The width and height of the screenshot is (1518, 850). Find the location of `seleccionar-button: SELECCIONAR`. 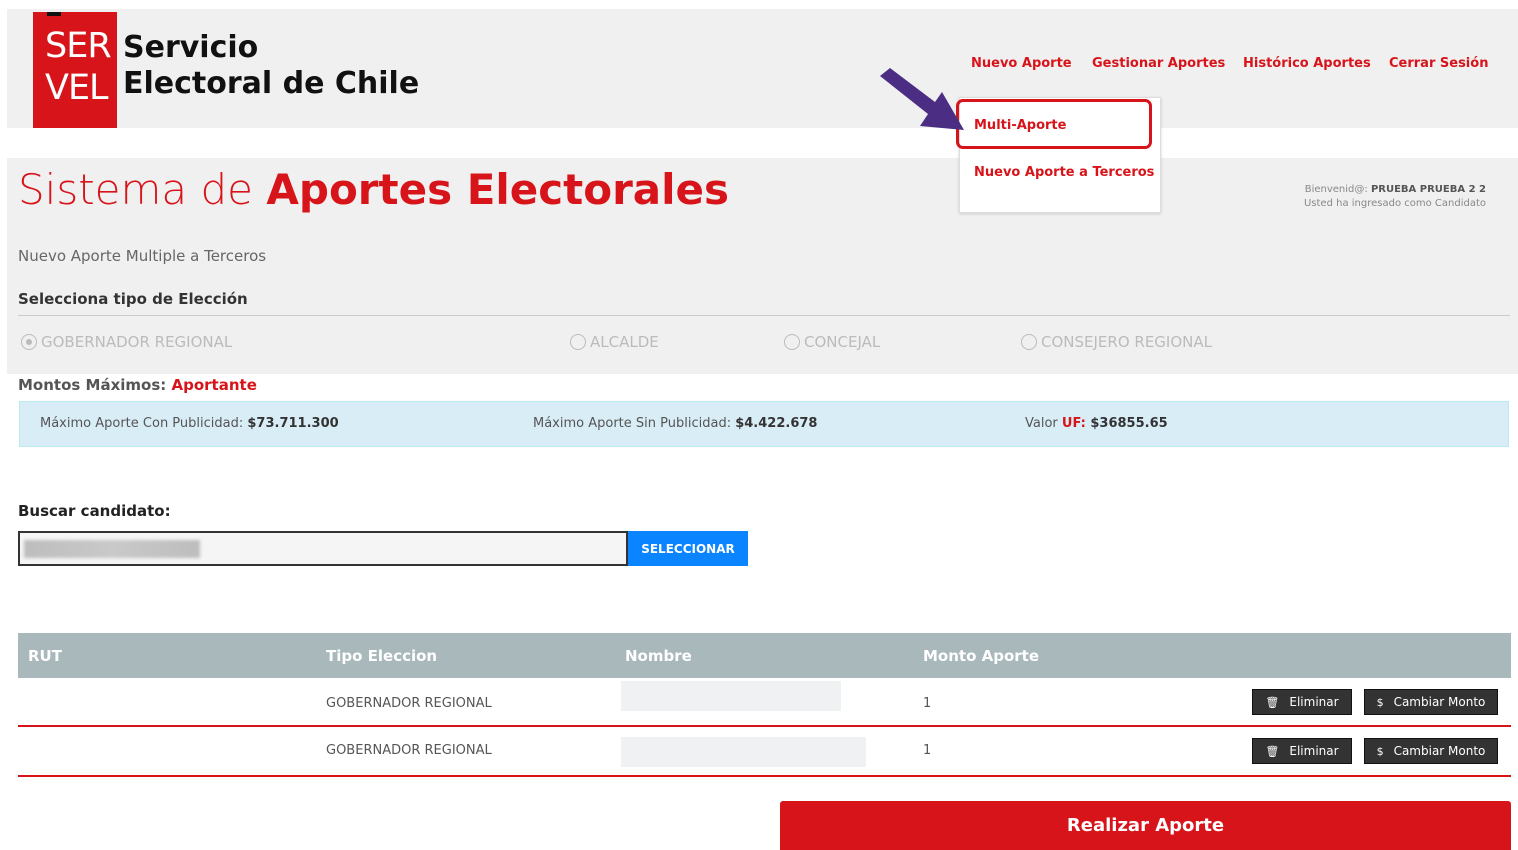

seleccionar-button: SELECCIONAR is located at coordinates (688, 548).